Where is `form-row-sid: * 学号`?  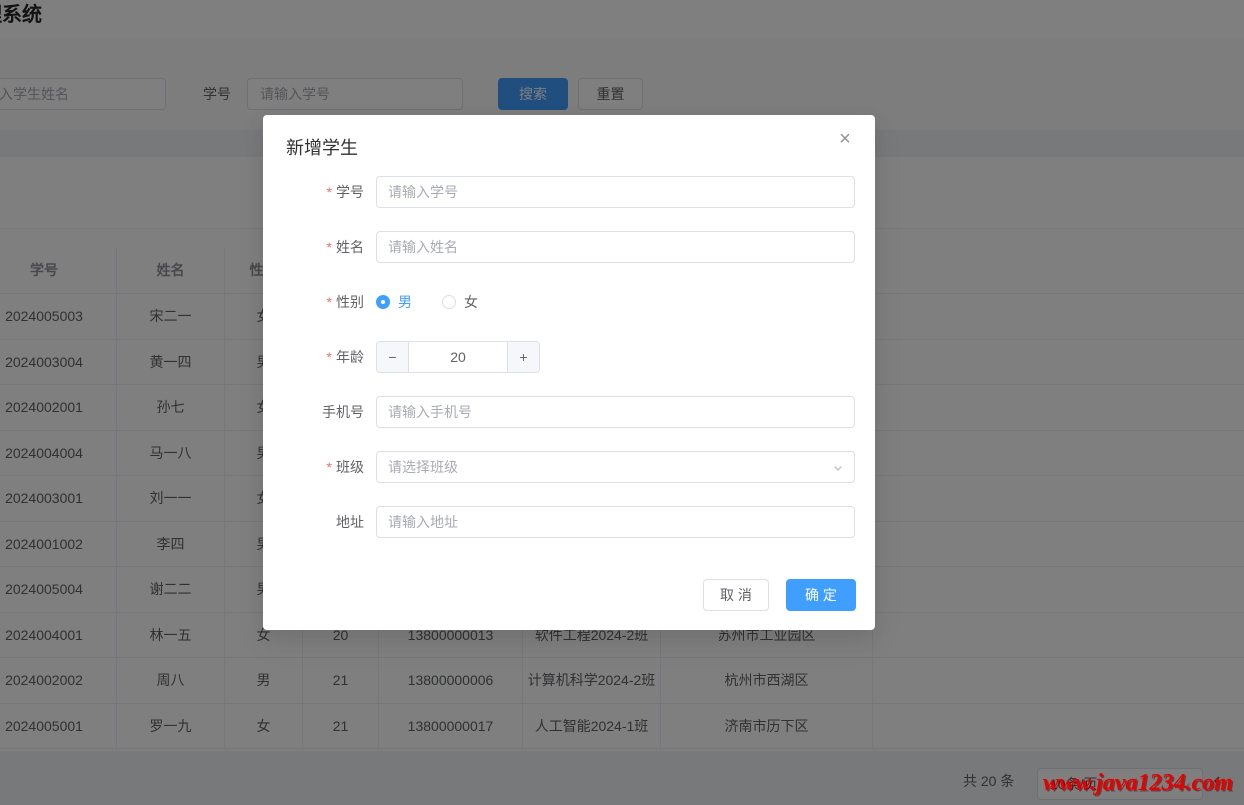
form-row-sid: * 学号 is located at coordinates (569, 192).